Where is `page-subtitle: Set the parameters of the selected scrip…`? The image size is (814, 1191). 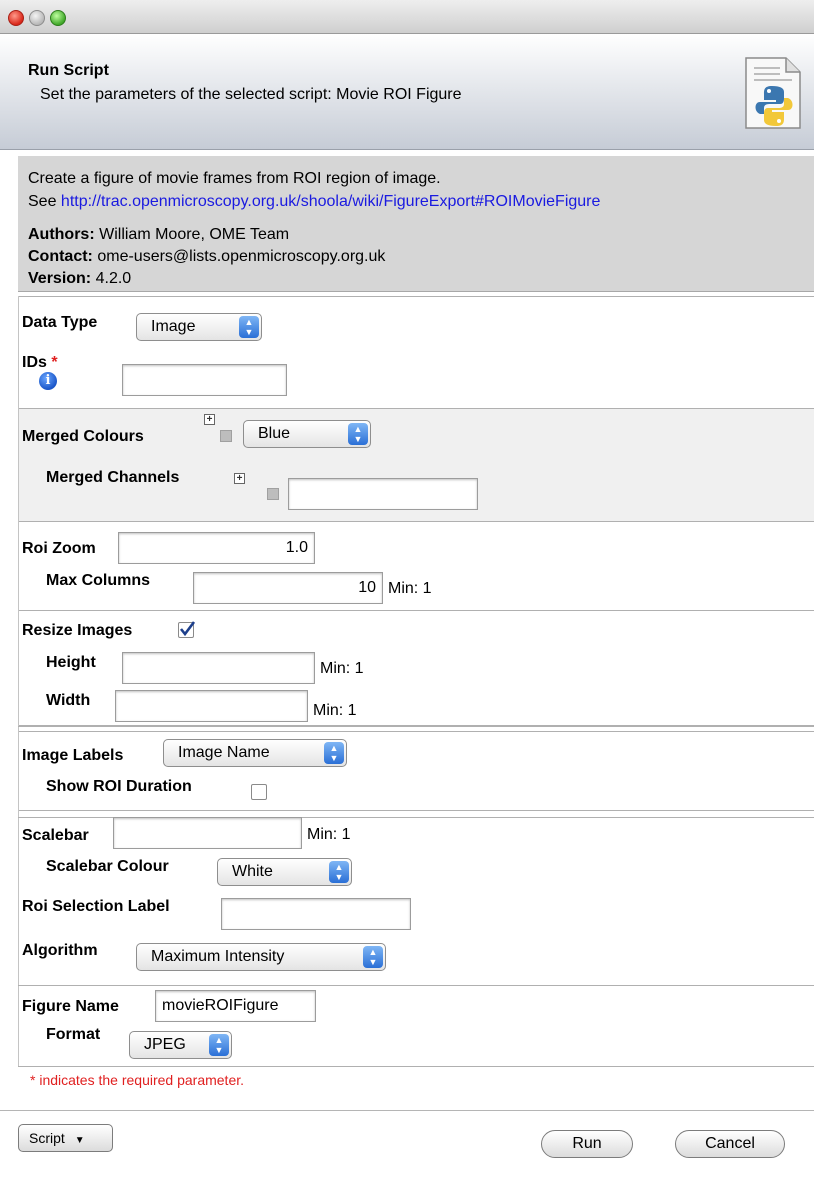 page-subtitle: Set the parameters of the selected scrip… is located at coordinates (251, 94).